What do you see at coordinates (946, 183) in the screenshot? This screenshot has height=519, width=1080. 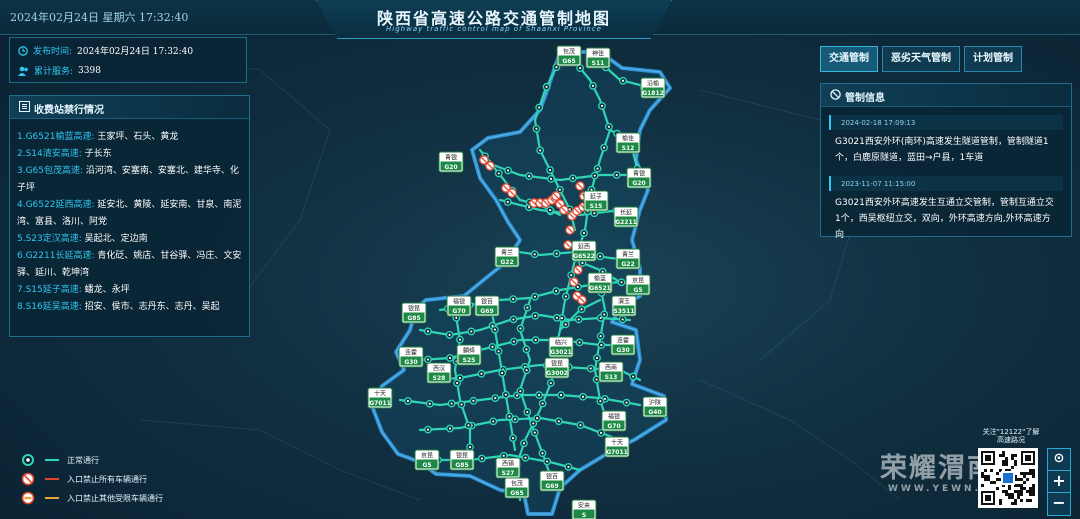 I see `notice-time: 2023-11-07 11:15:00` at bounding box center [946, 183].